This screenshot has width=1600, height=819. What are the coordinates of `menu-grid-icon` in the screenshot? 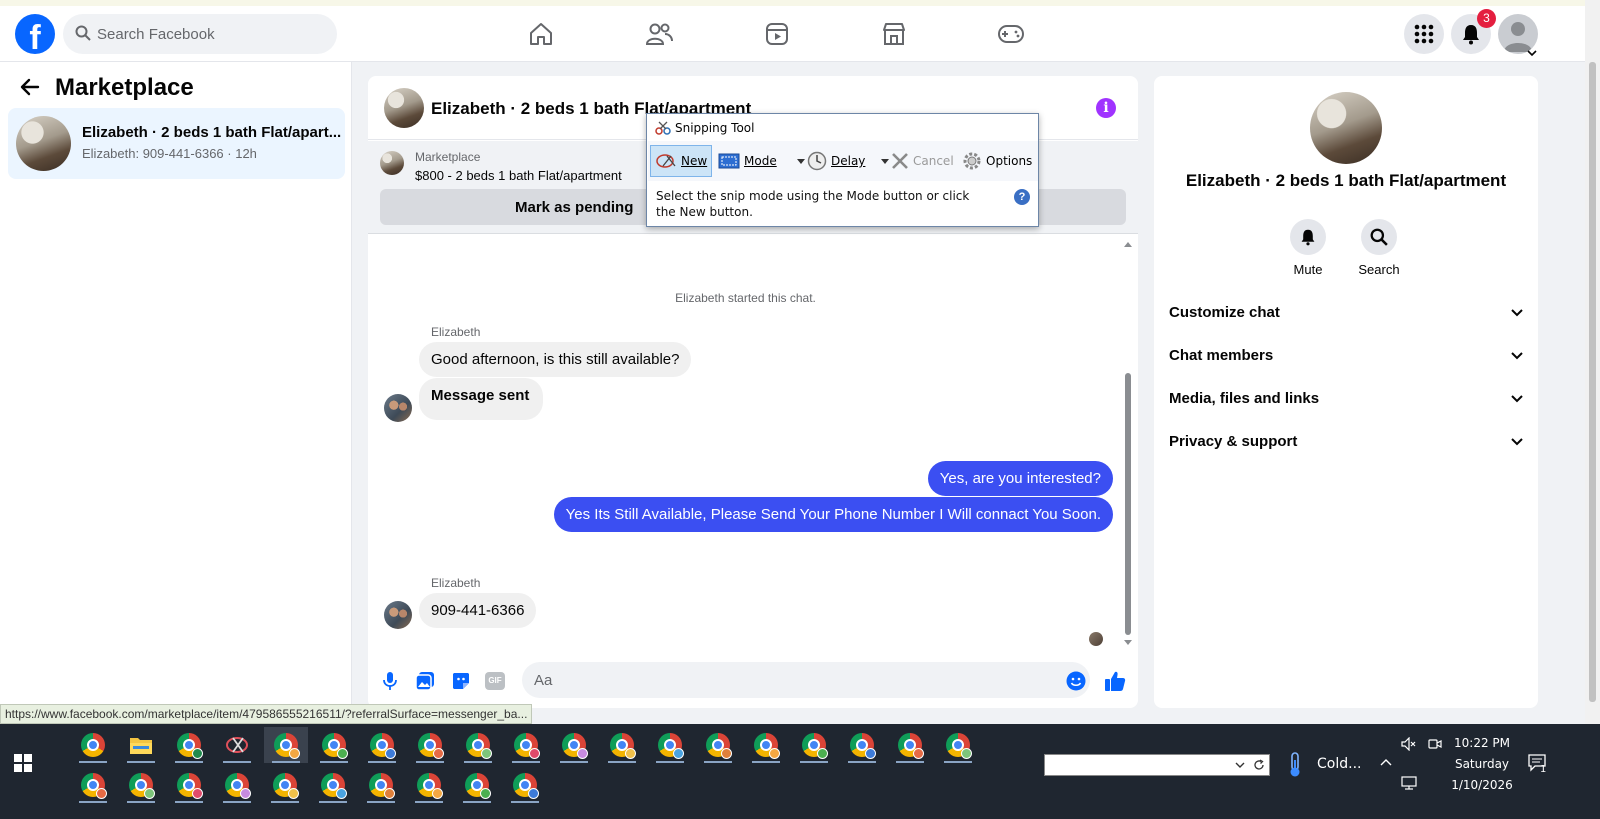 It's located at (1424, 34).